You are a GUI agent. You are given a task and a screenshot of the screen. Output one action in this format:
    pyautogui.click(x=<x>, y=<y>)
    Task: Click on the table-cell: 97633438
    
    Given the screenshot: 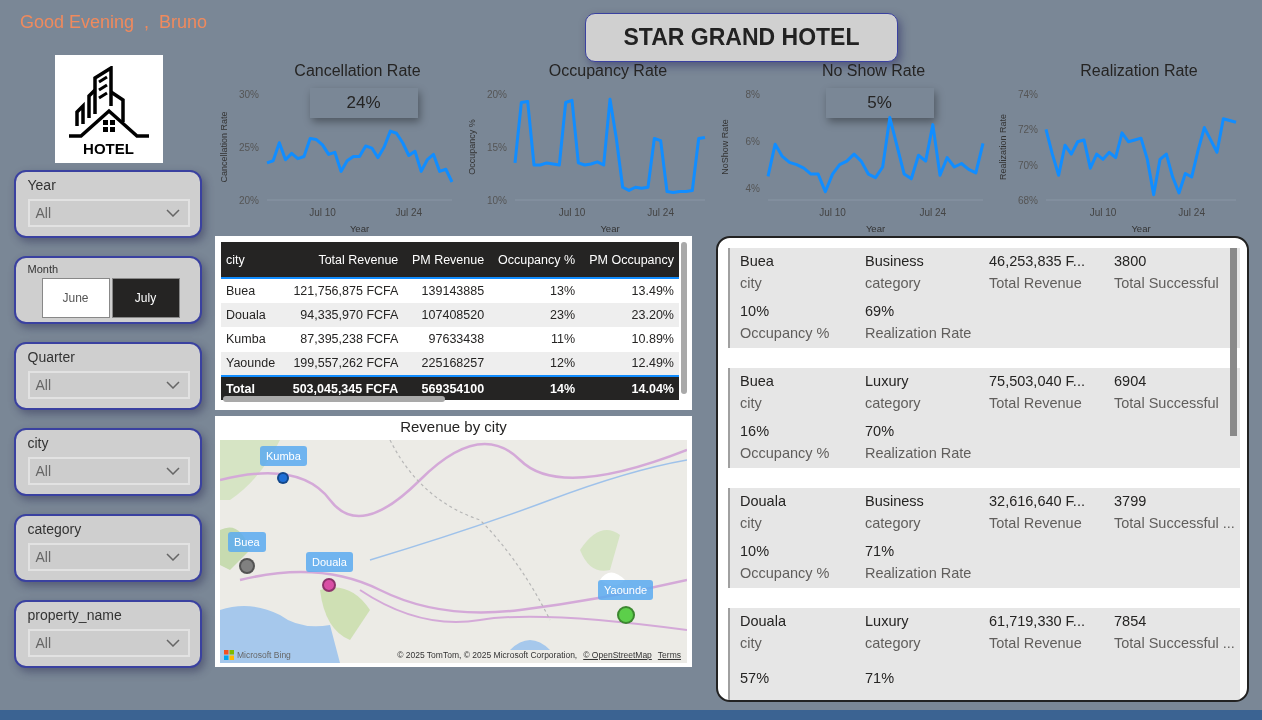 What is the action you would take?
    pyautogui.click(x=446, y=339)
    